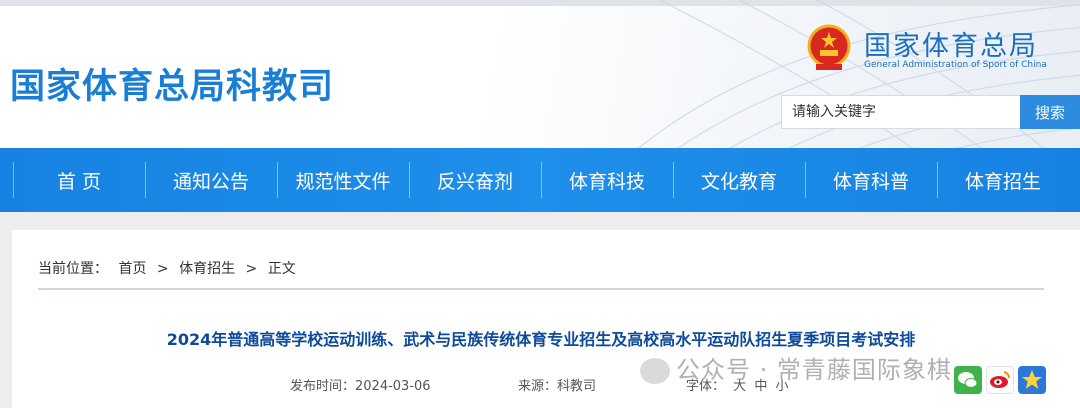 This screenshot has width=1080, height=408. I want to click on breadcrumb-label: 当前位置：, so click(73, 269).